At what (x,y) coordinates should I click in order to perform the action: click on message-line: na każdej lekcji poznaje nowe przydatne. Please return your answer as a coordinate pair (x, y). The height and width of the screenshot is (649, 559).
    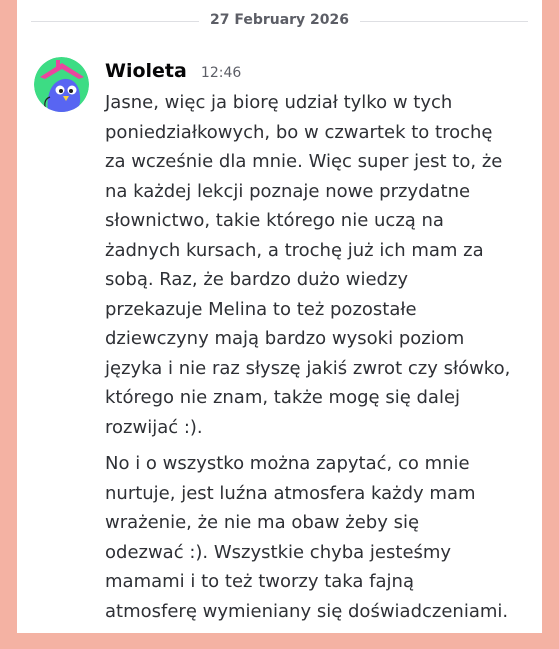
    Looking at the image, I should click on (288, 191).